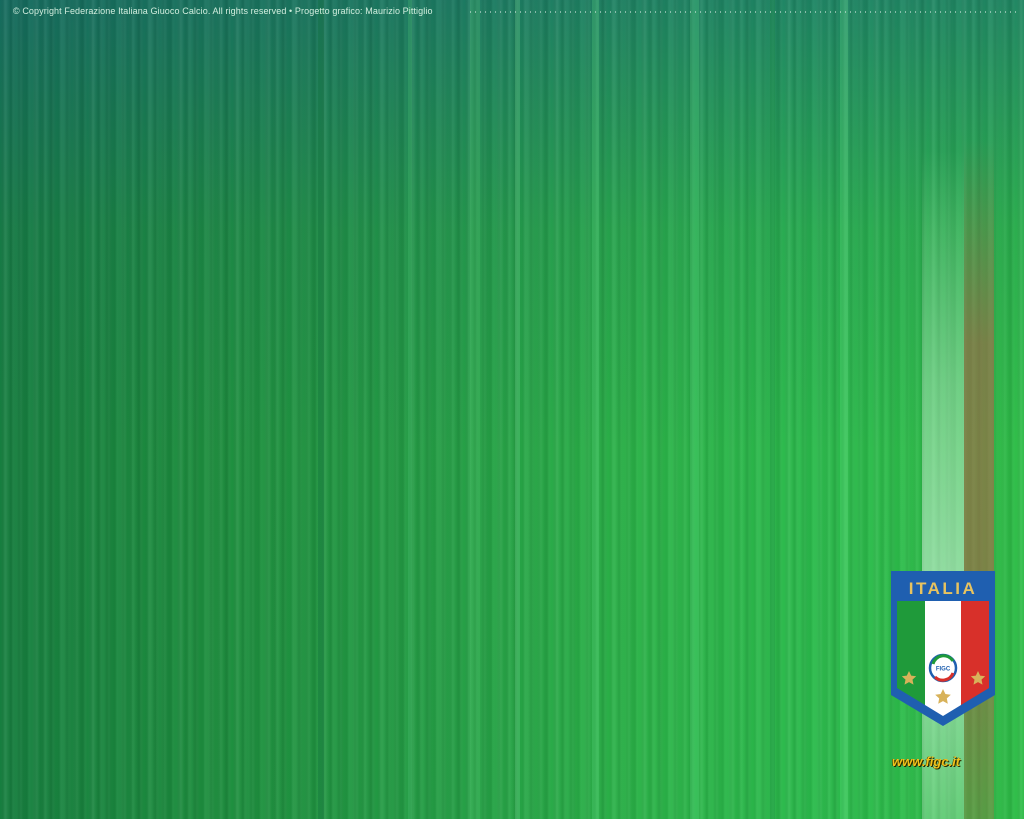 This screenshot has height=819, width=1024. I want to click on crest-red-stripe, so click(975, 653).